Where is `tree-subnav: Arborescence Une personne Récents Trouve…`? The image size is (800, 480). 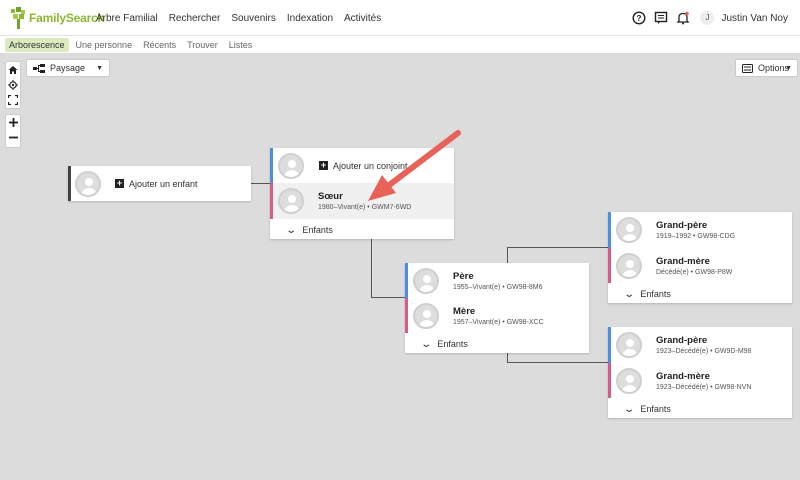 tree-subnav: Arborescence Une personne Récents Trouve… is located at coordinates (400, 45).